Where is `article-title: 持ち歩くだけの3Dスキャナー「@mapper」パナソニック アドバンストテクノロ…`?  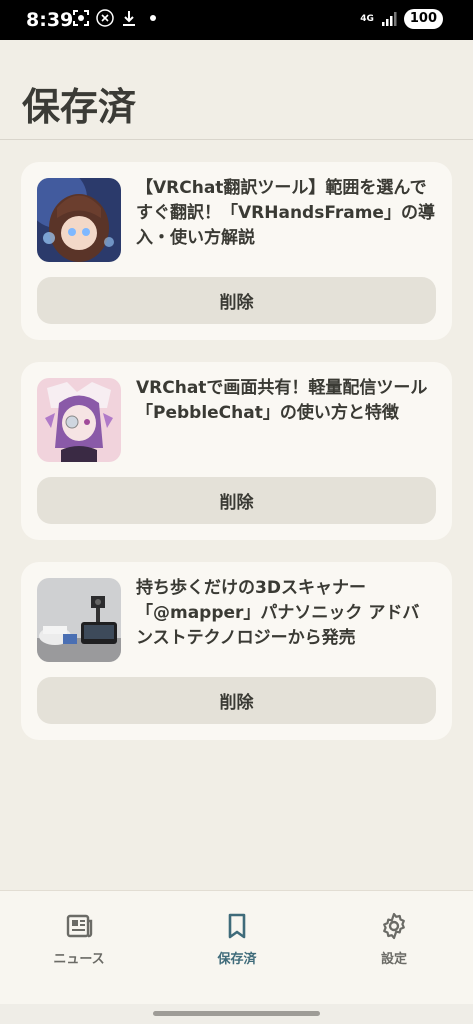
article-title: 持ち歩くだけの3Dスキャナー「@mapper」パナソニック アドバンストテクノロ… is located at coordinates (286, 613).